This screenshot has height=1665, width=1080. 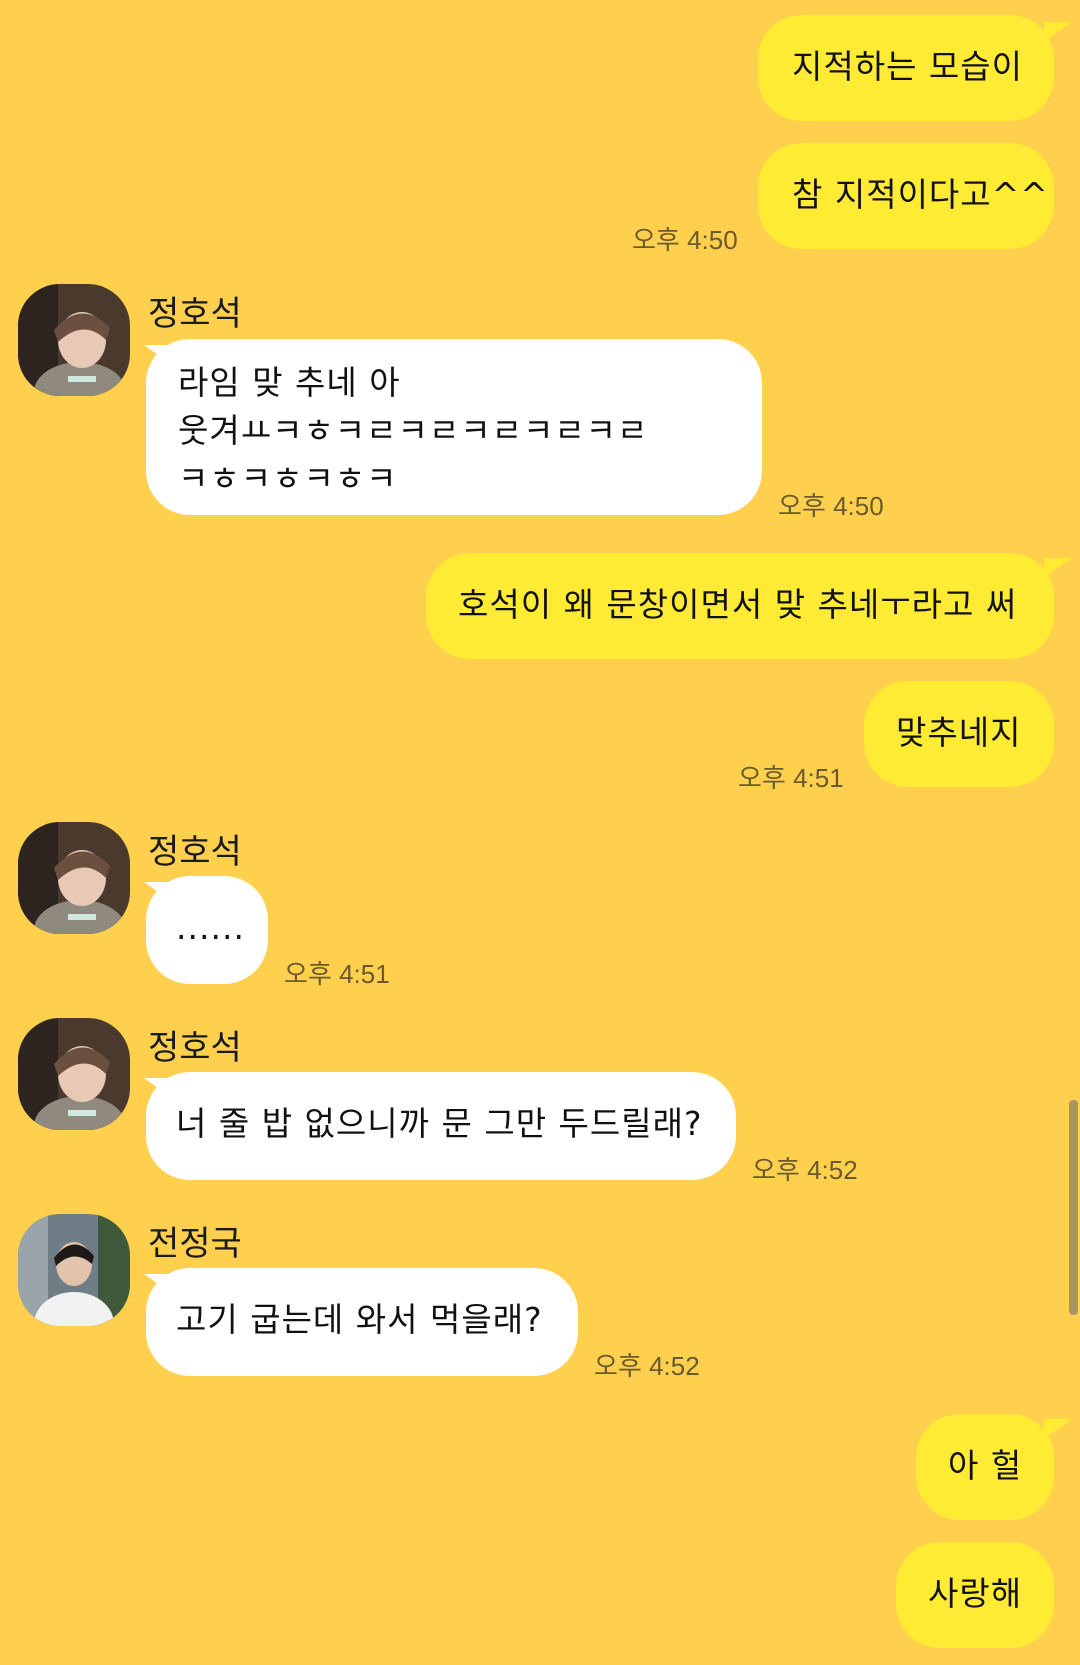 I want to click on outgoing-message-bubble: 아 헐, so click(x=985, y=1467).